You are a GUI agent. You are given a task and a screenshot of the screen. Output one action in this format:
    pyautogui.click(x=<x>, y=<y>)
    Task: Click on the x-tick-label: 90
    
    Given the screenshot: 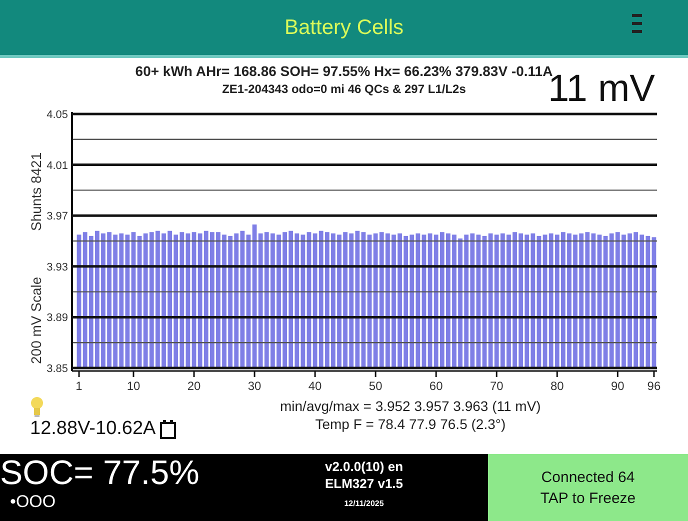 What is the action you would take?
    pyautogui.click(x=617, y=386)
    